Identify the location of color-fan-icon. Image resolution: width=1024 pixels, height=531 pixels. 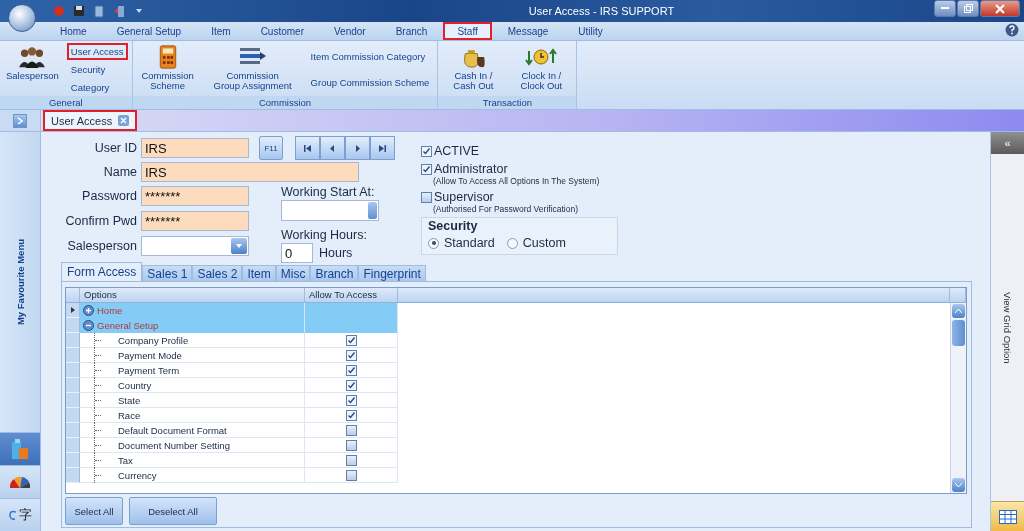
(20, 482).